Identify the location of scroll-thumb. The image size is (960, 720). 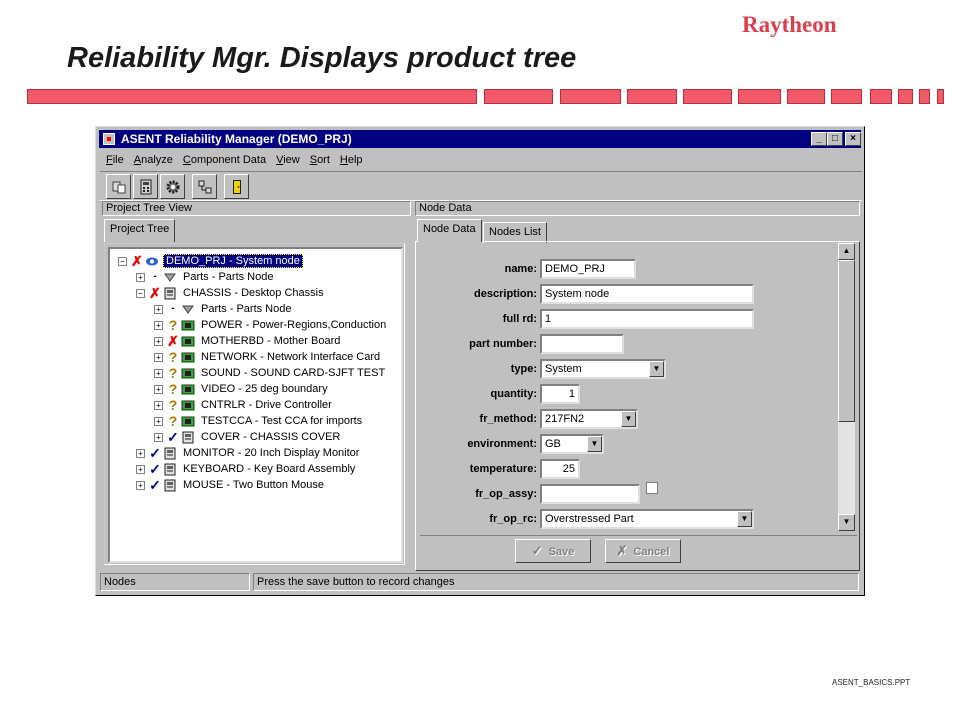
(846, 341).